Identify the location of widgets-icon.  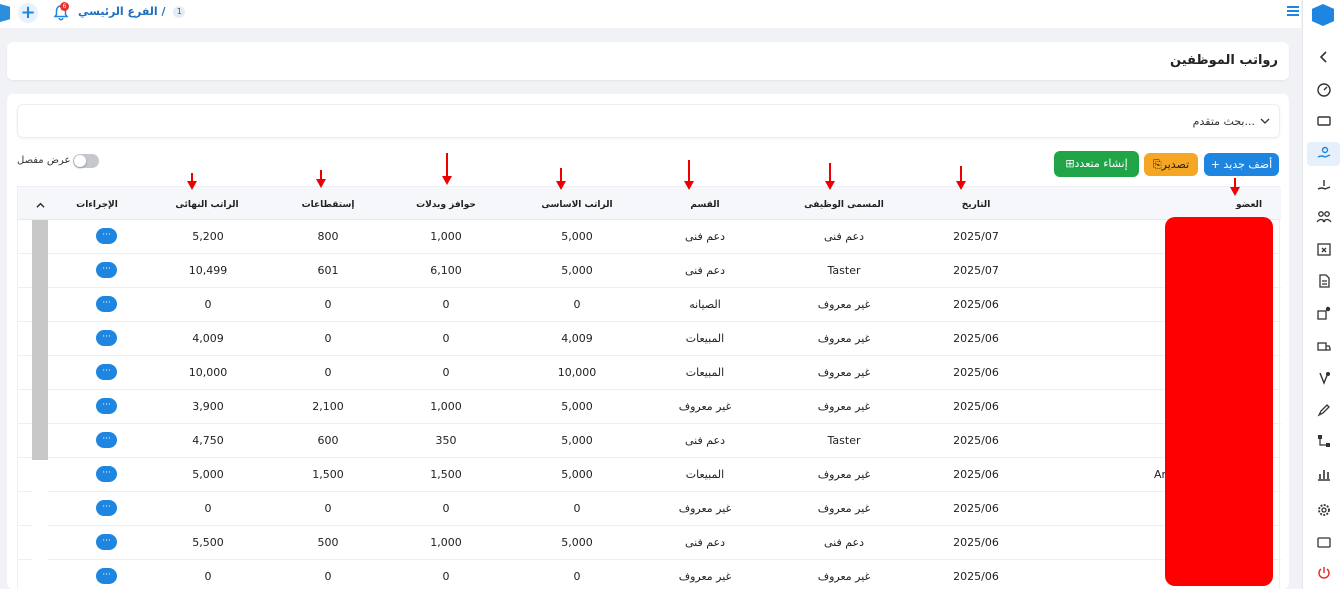
(1324, 313).